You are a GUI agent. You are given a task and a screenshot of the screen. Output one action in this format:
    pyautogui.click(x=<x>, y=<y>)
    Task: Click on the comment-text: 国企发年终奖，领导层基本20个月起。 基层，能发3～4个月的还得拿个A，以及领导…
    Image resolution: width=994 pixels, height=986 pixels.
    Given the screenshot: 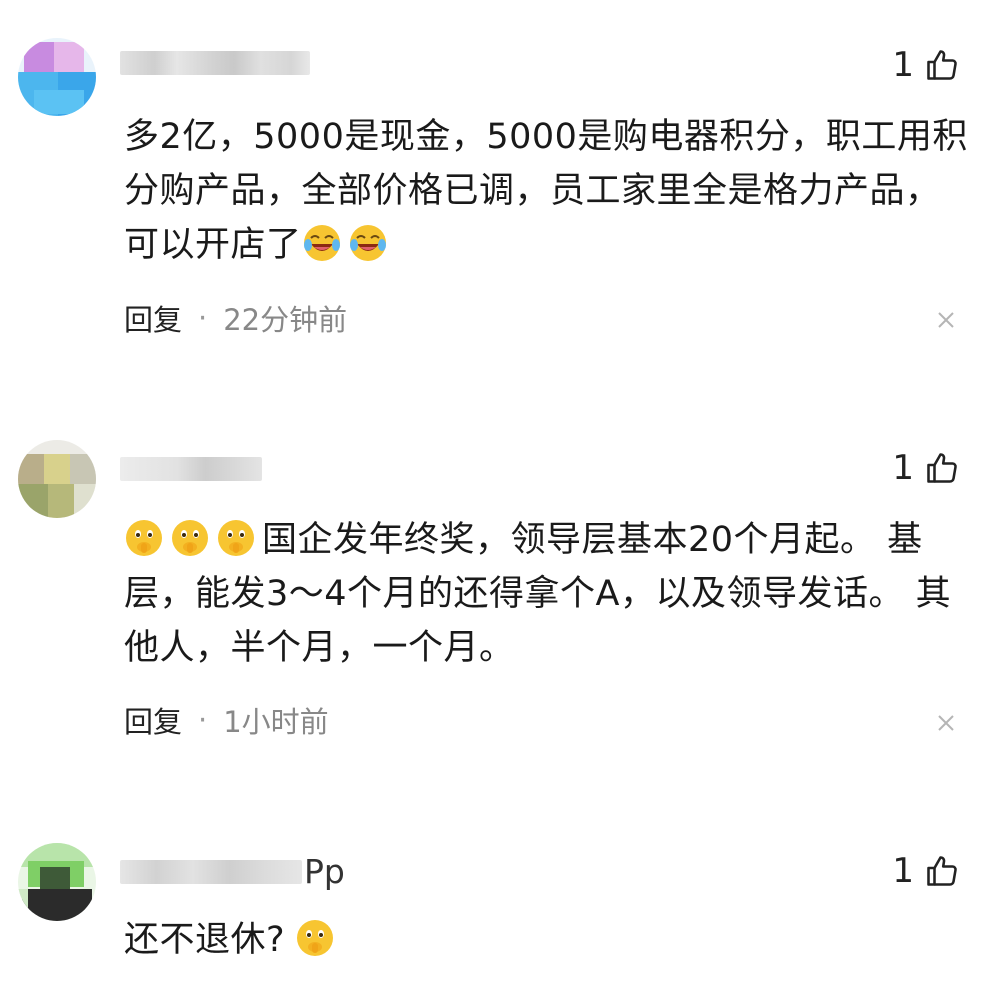 What is the action you would take?
    pyautogui.click(x=546, y=594)
    